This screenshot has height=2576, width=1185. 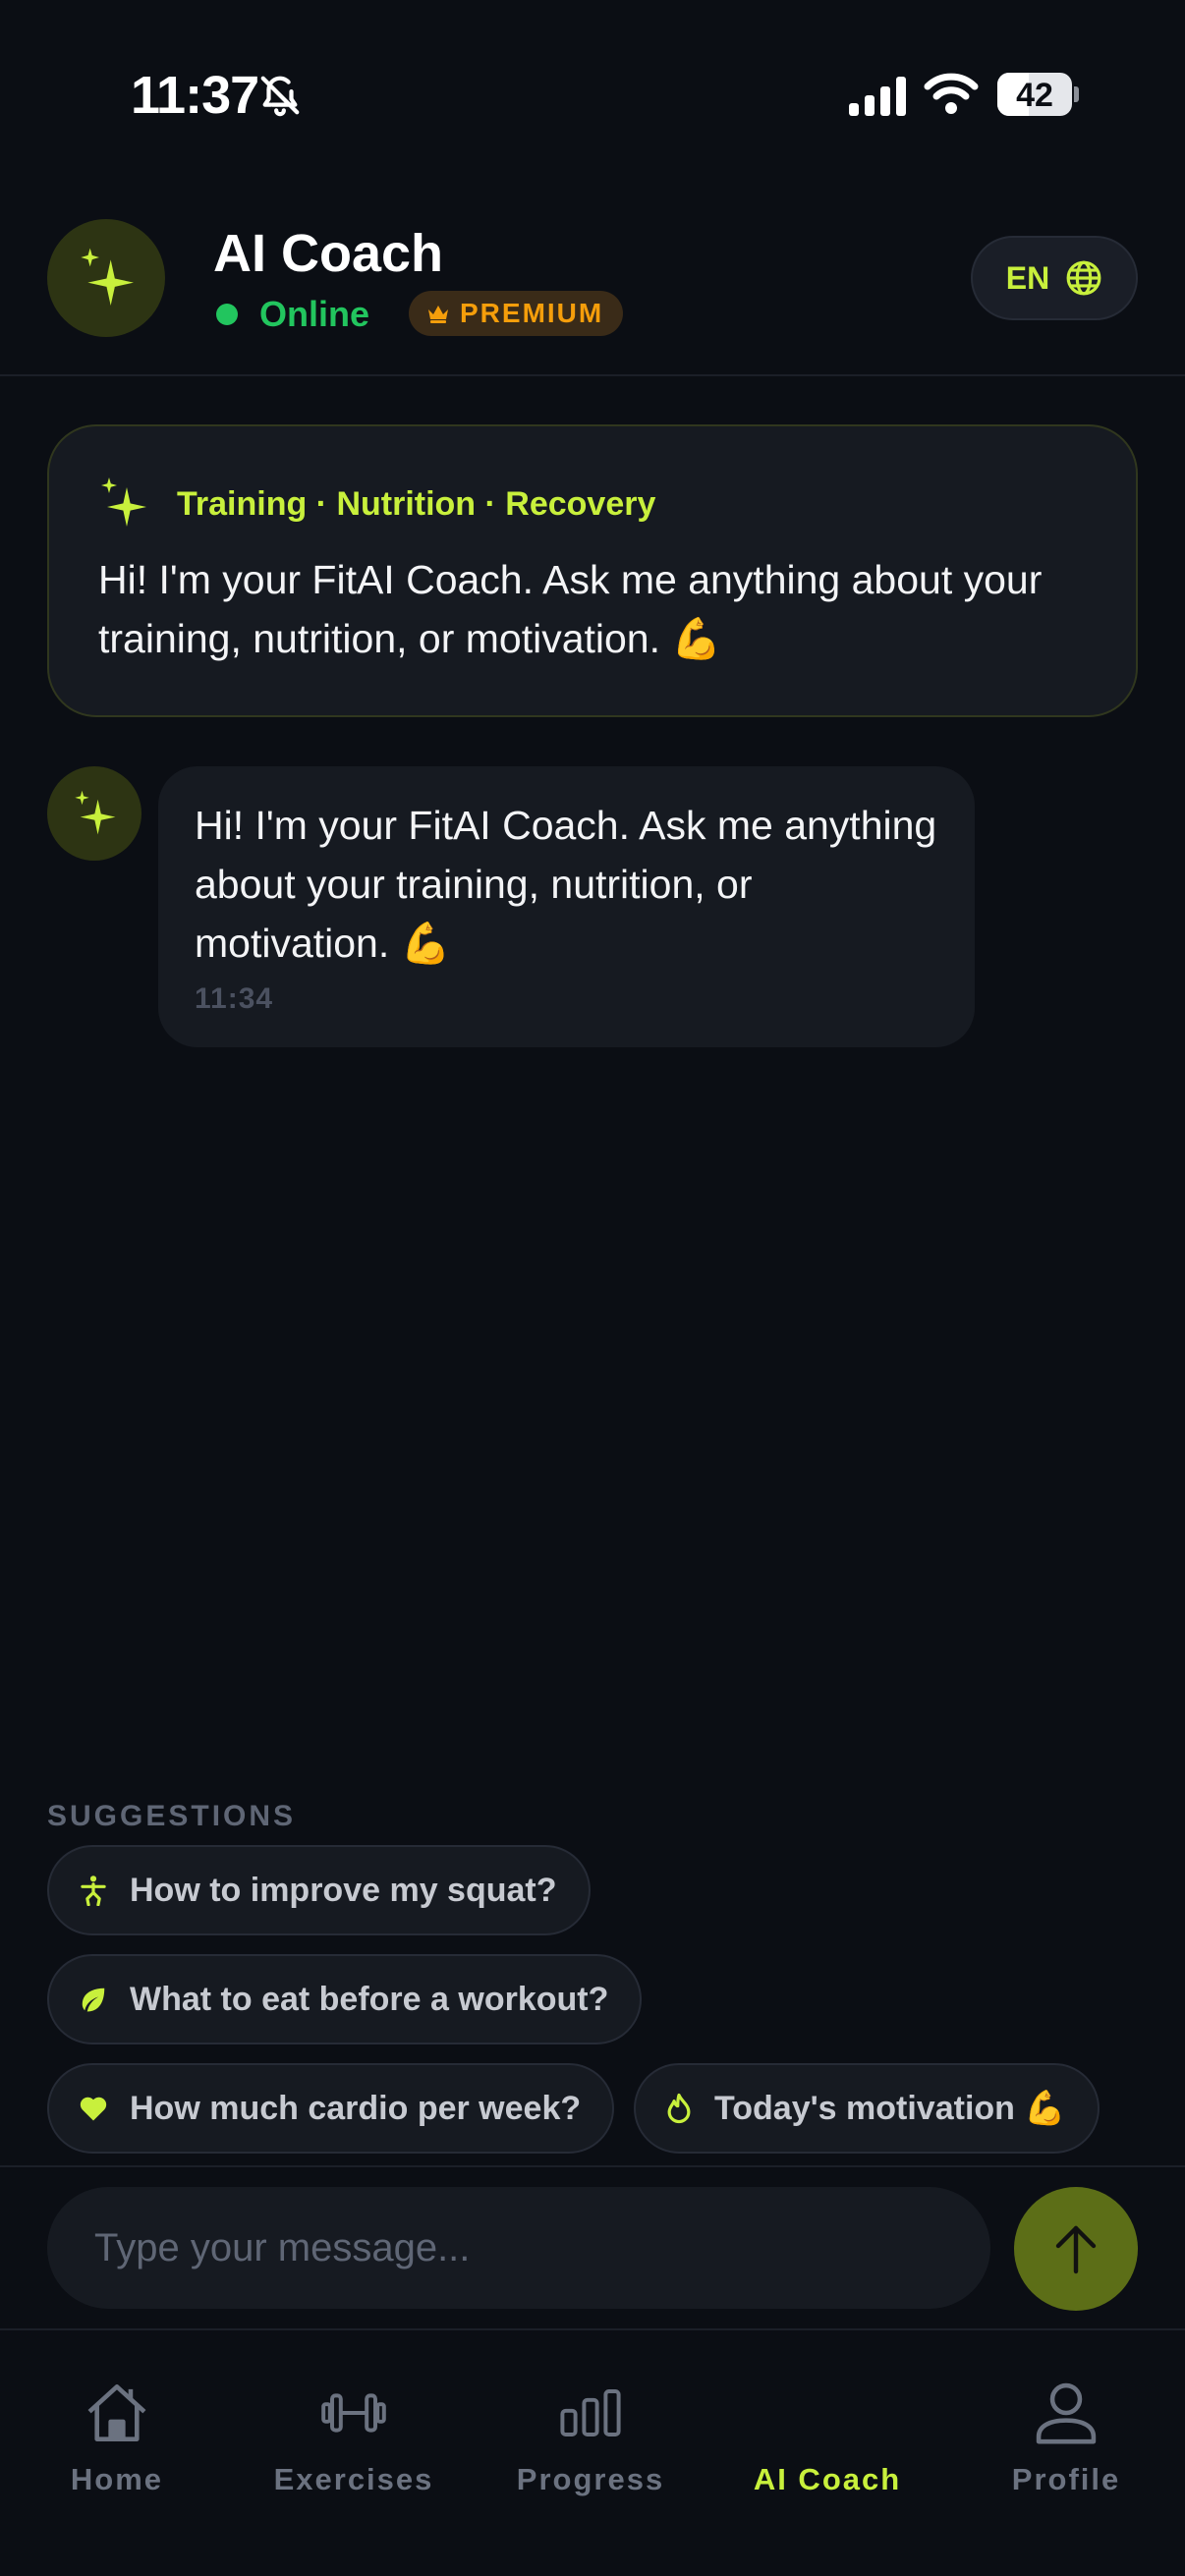 What do you see at coordinates (1034, 95) in the screenshot?
I see `battery-level-text: 42` at bounding box center [1034, 95].